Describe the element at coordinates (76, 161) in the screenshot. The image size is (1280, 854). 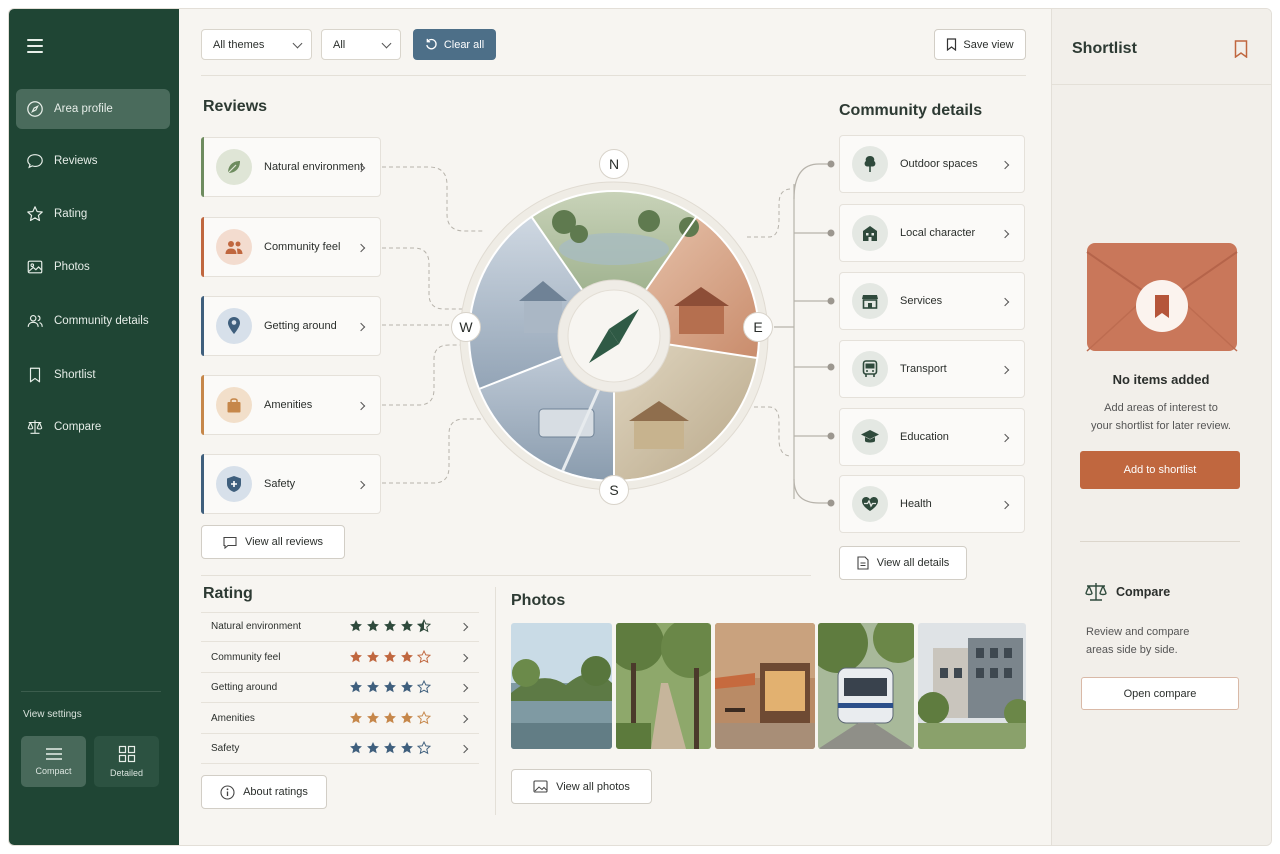
I see `sidebar-item-label: Reviews` at that location.